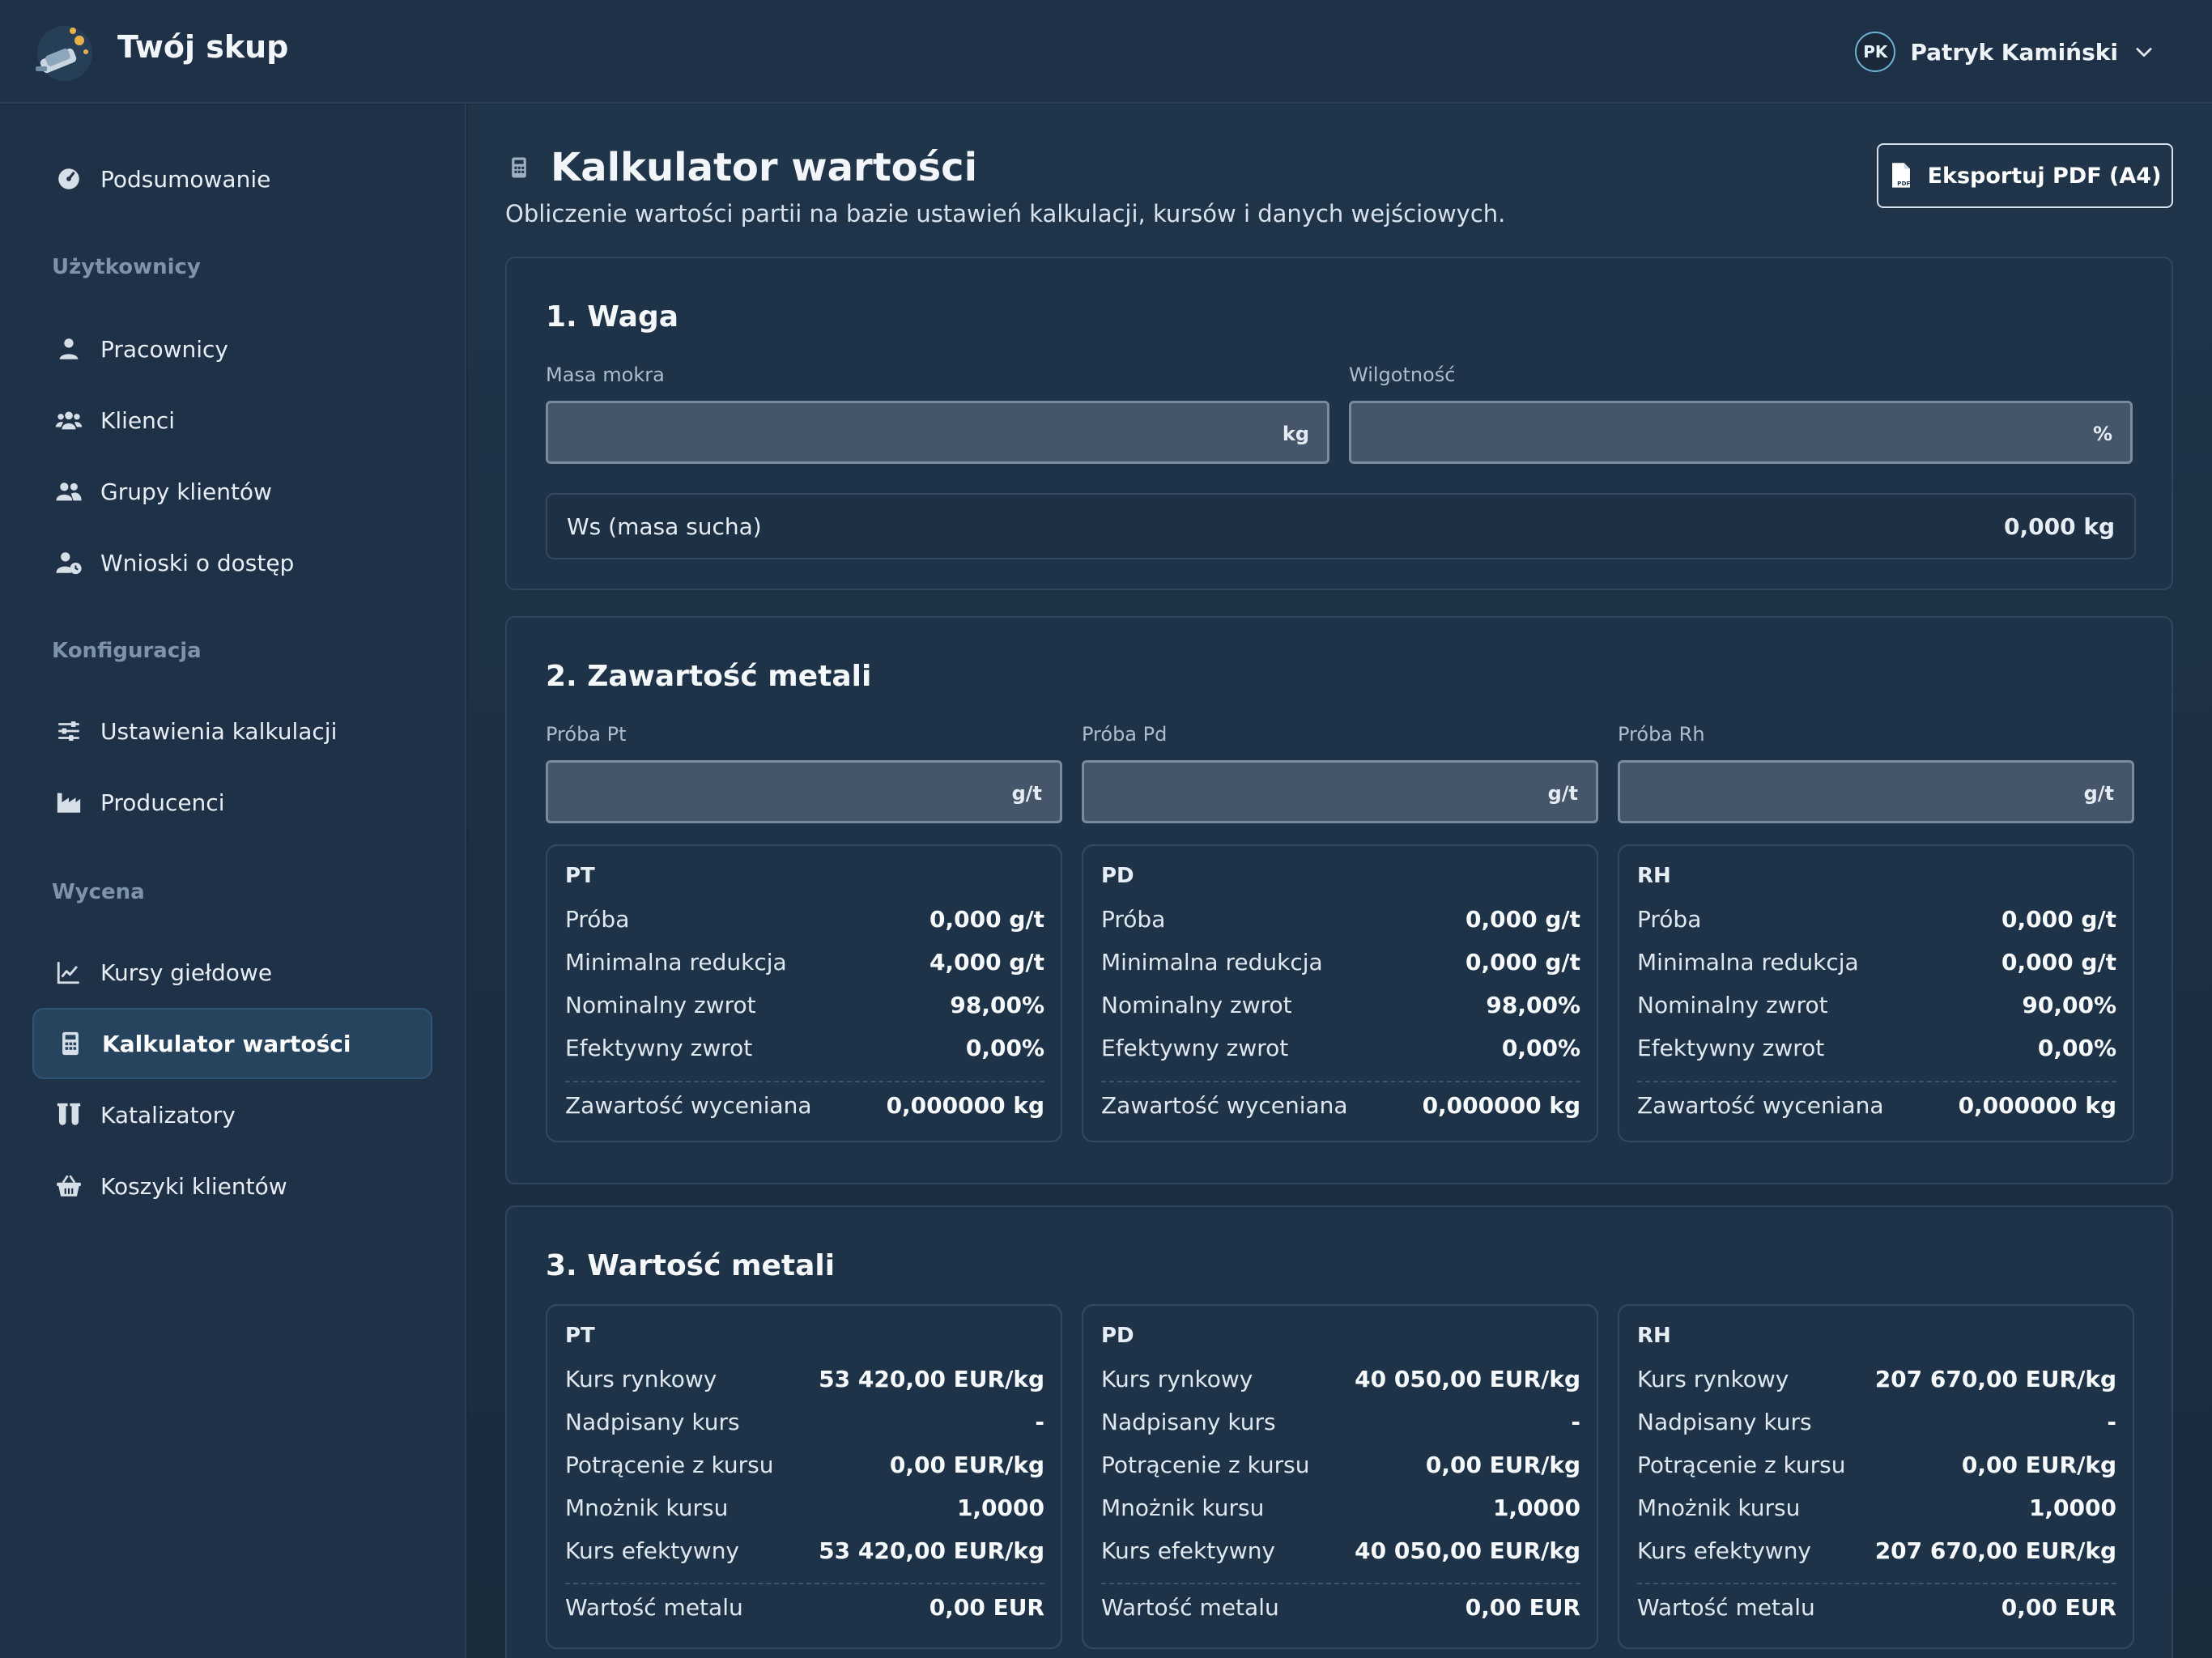  Describe the element at coordinates (586, 734) in the screenshot. I see `sample-pt-label: Próba Pt` at that location.